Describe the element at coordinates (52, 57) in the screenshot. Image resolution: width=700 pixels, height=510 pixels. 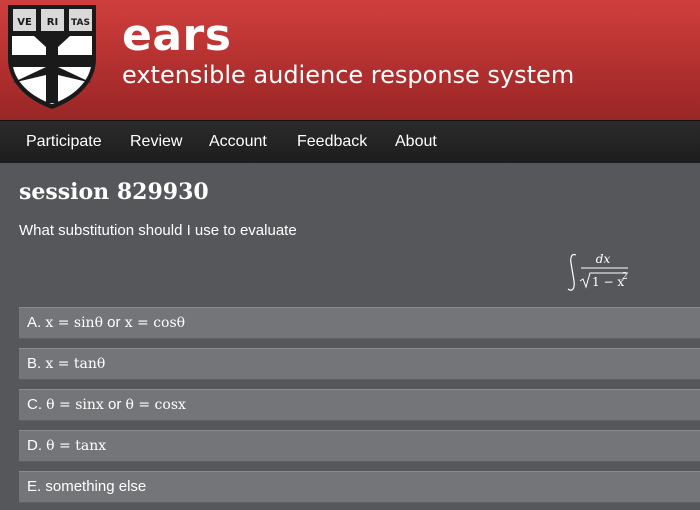
I see `harvard-shield-logo: VE RI TAS` at that location.